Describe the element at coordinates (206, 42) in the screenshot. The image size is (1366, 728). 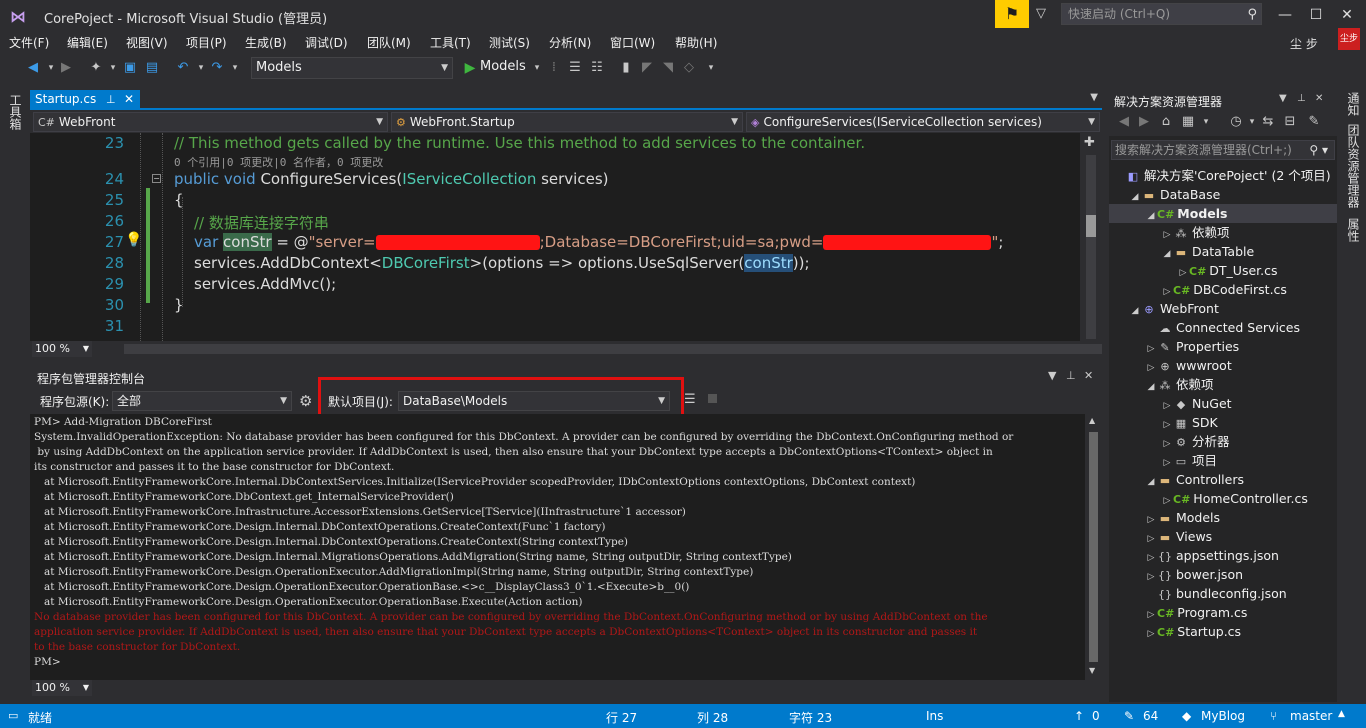
I see `menu-project: 项目(P)` at that location.